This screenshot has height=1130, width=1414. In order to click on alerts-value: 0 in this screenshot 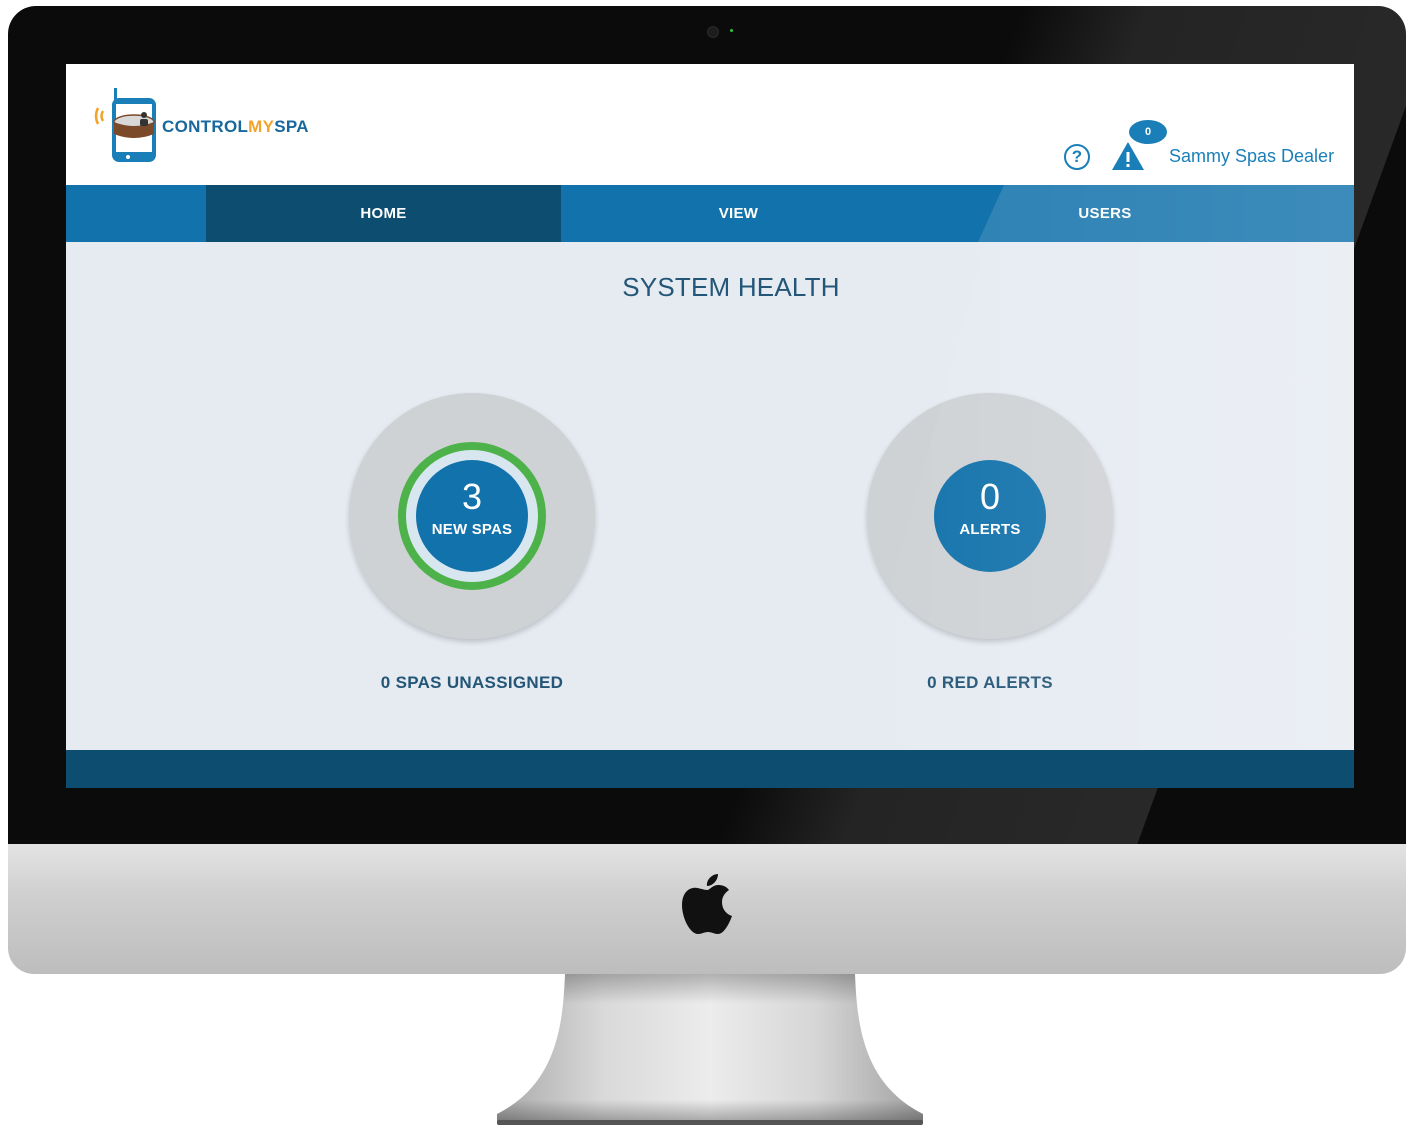, I will do `click(990, 496)`.